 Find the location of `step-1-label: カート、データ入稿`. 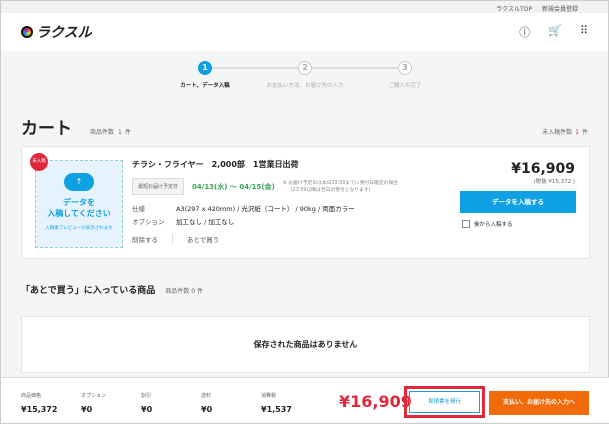

step-1-label: カート、データ入稿 is located at coordinates (205, 86).